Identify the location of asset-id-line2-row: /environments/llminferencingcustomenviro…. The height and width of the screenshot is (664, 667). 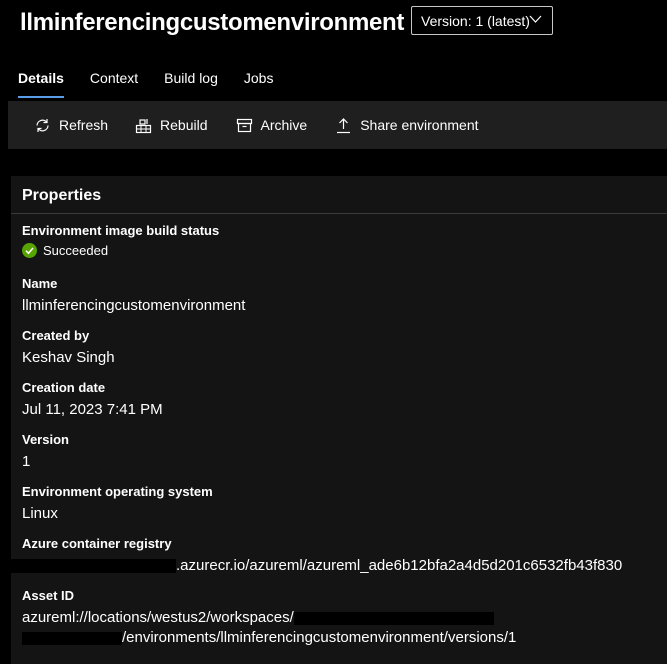
(269, 638).